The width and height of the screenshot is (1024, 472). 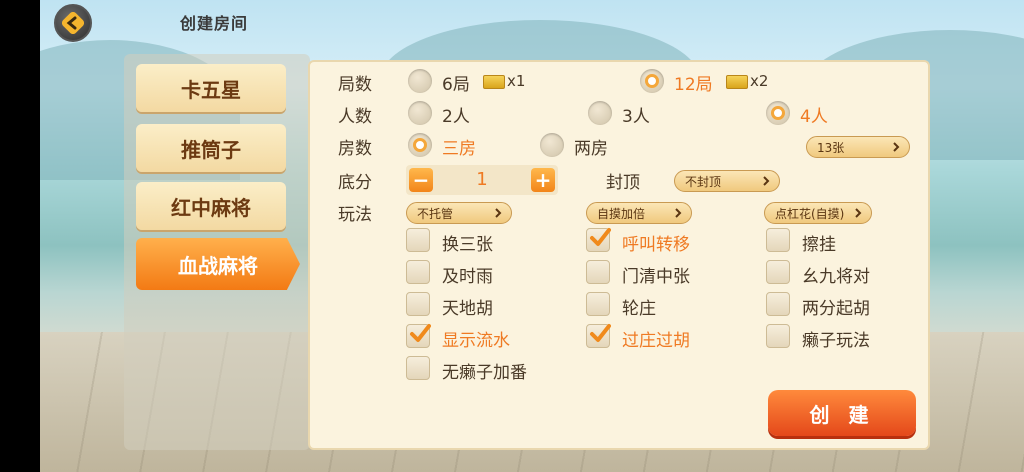 I want to click on kong-flower-dropdown: 点杠花(自摸), so click(x=818, y=213).